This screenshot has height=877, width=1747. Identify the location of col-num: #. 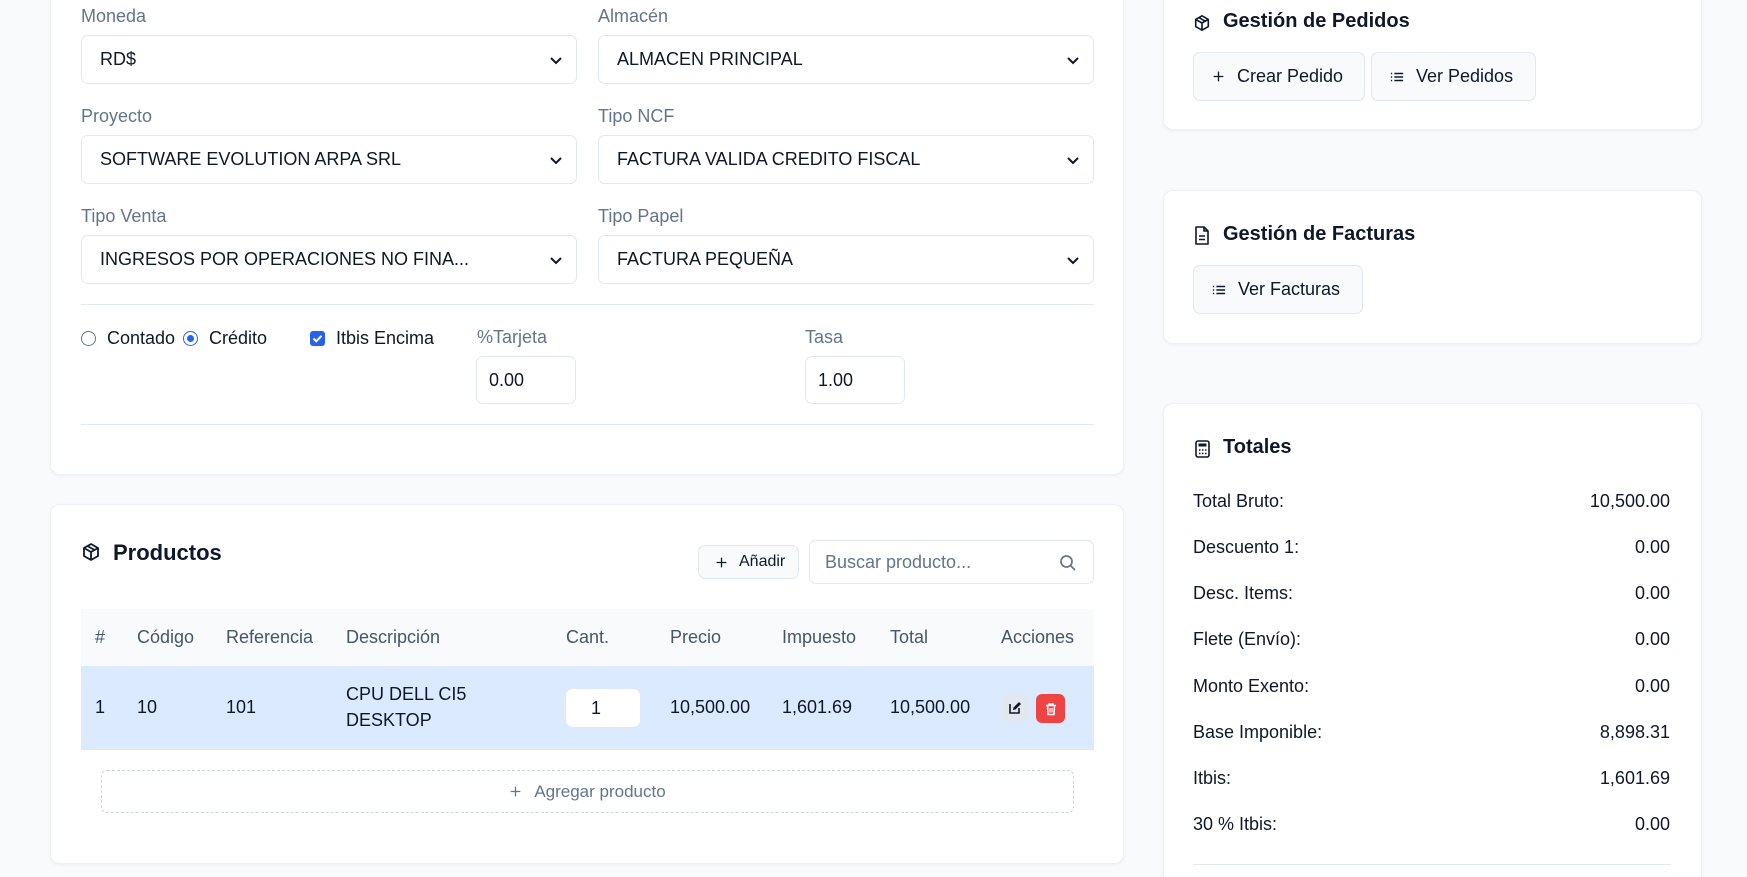
(100, 637).